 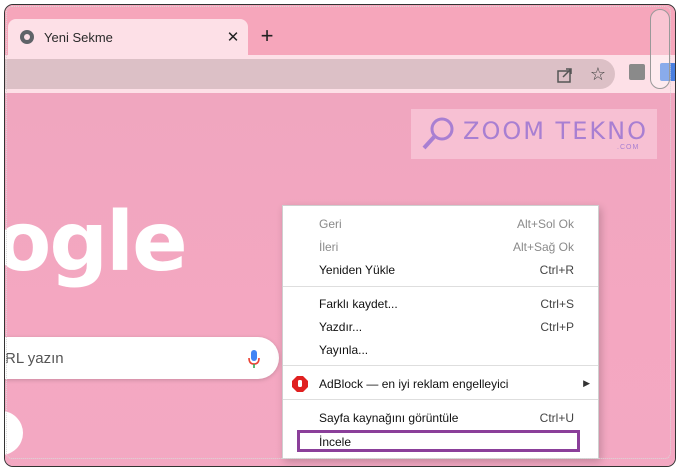 I want to click on shortcut-tile, so click(x=14, y=433).